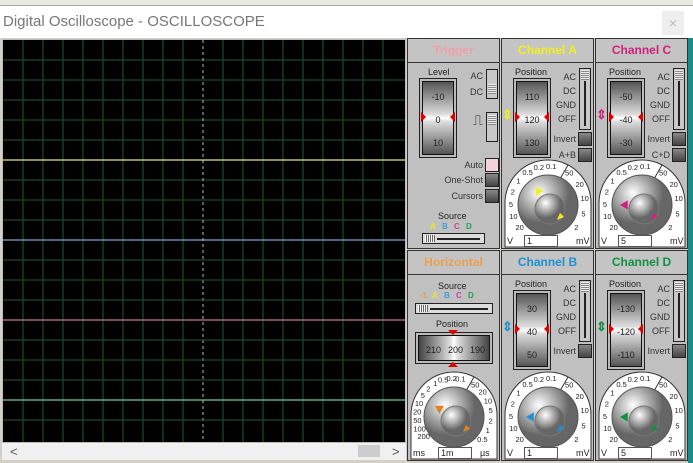 Image resolution: width=693 pixels, height=463 pixels. What do you see at coordinates (457, 226) in the screenshot?
I see `source-option-C: C` at bounding box center [457, 226].